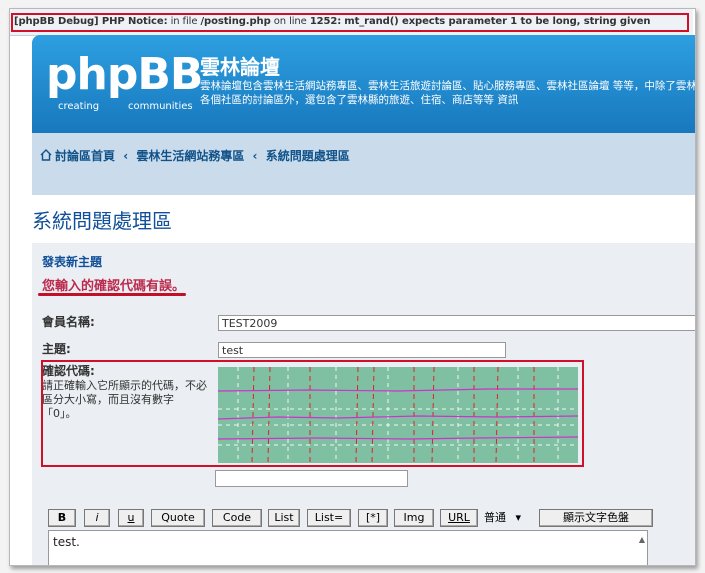 The width and height of the screenshot is (705, 573). I want to click on color-palette-button: 顯示文字色盤, so click(596, 518).